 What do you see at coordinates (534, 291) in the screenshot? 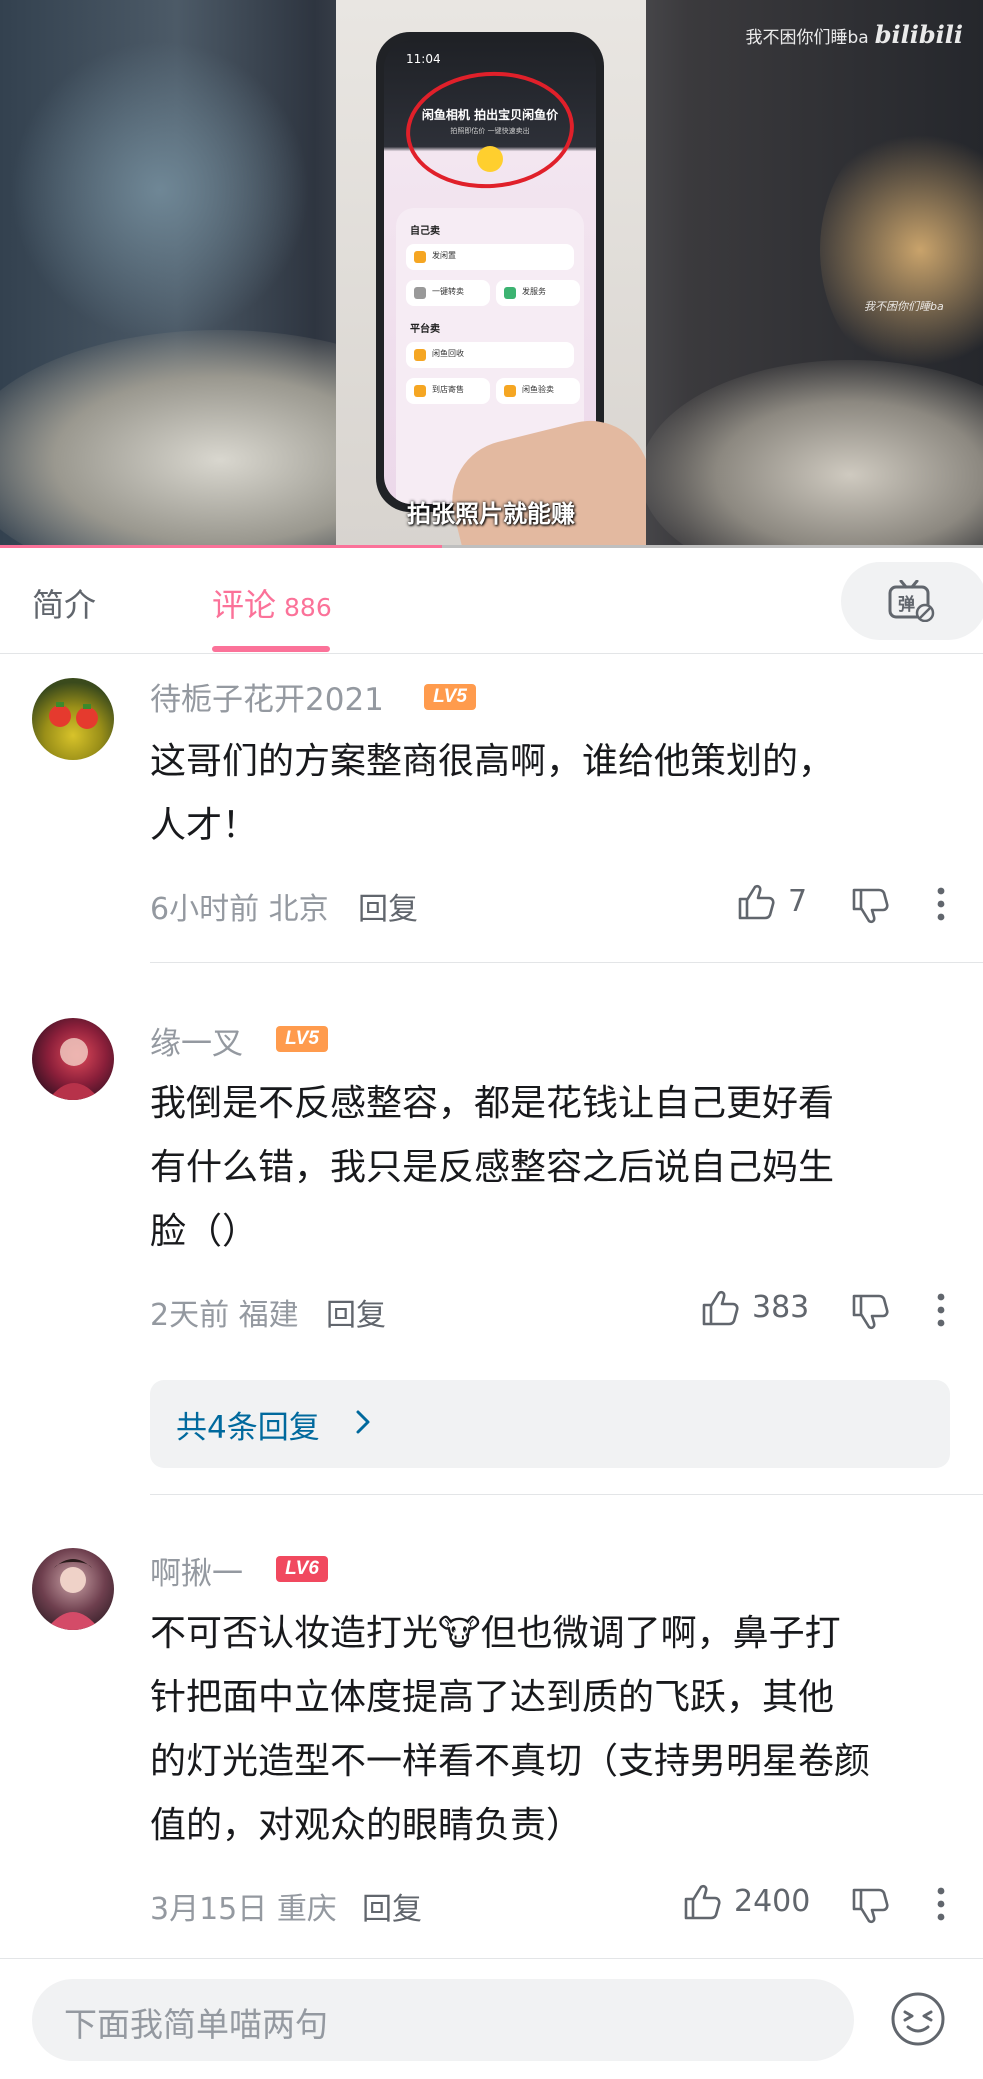
I see `card-label: 发服务` at bounding box center [534, 291].